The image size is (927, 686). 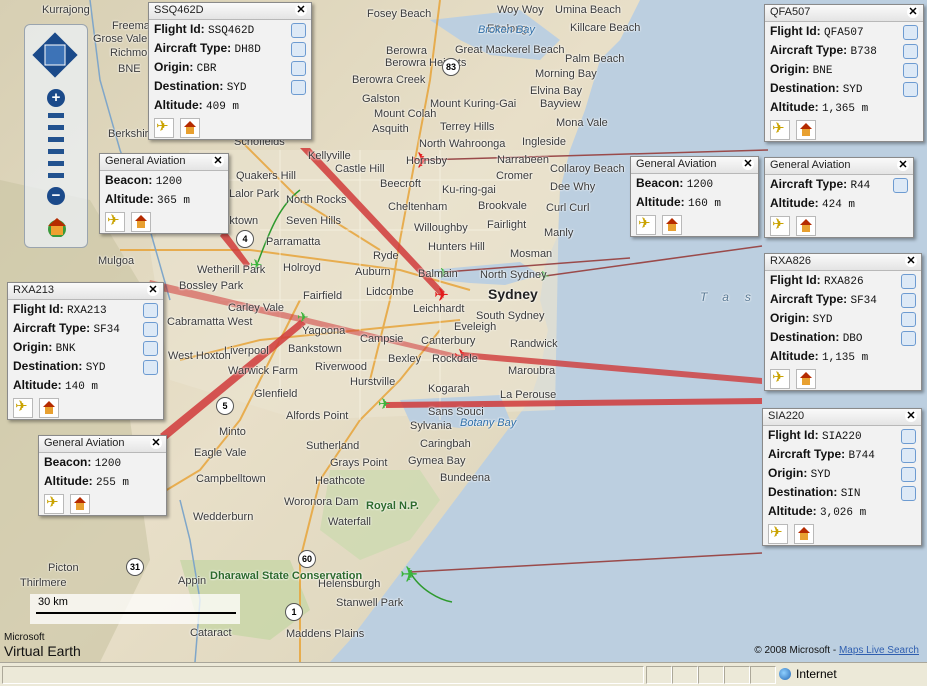 I want to click on field-value: 3,026 m, so click(x=843, y=513).